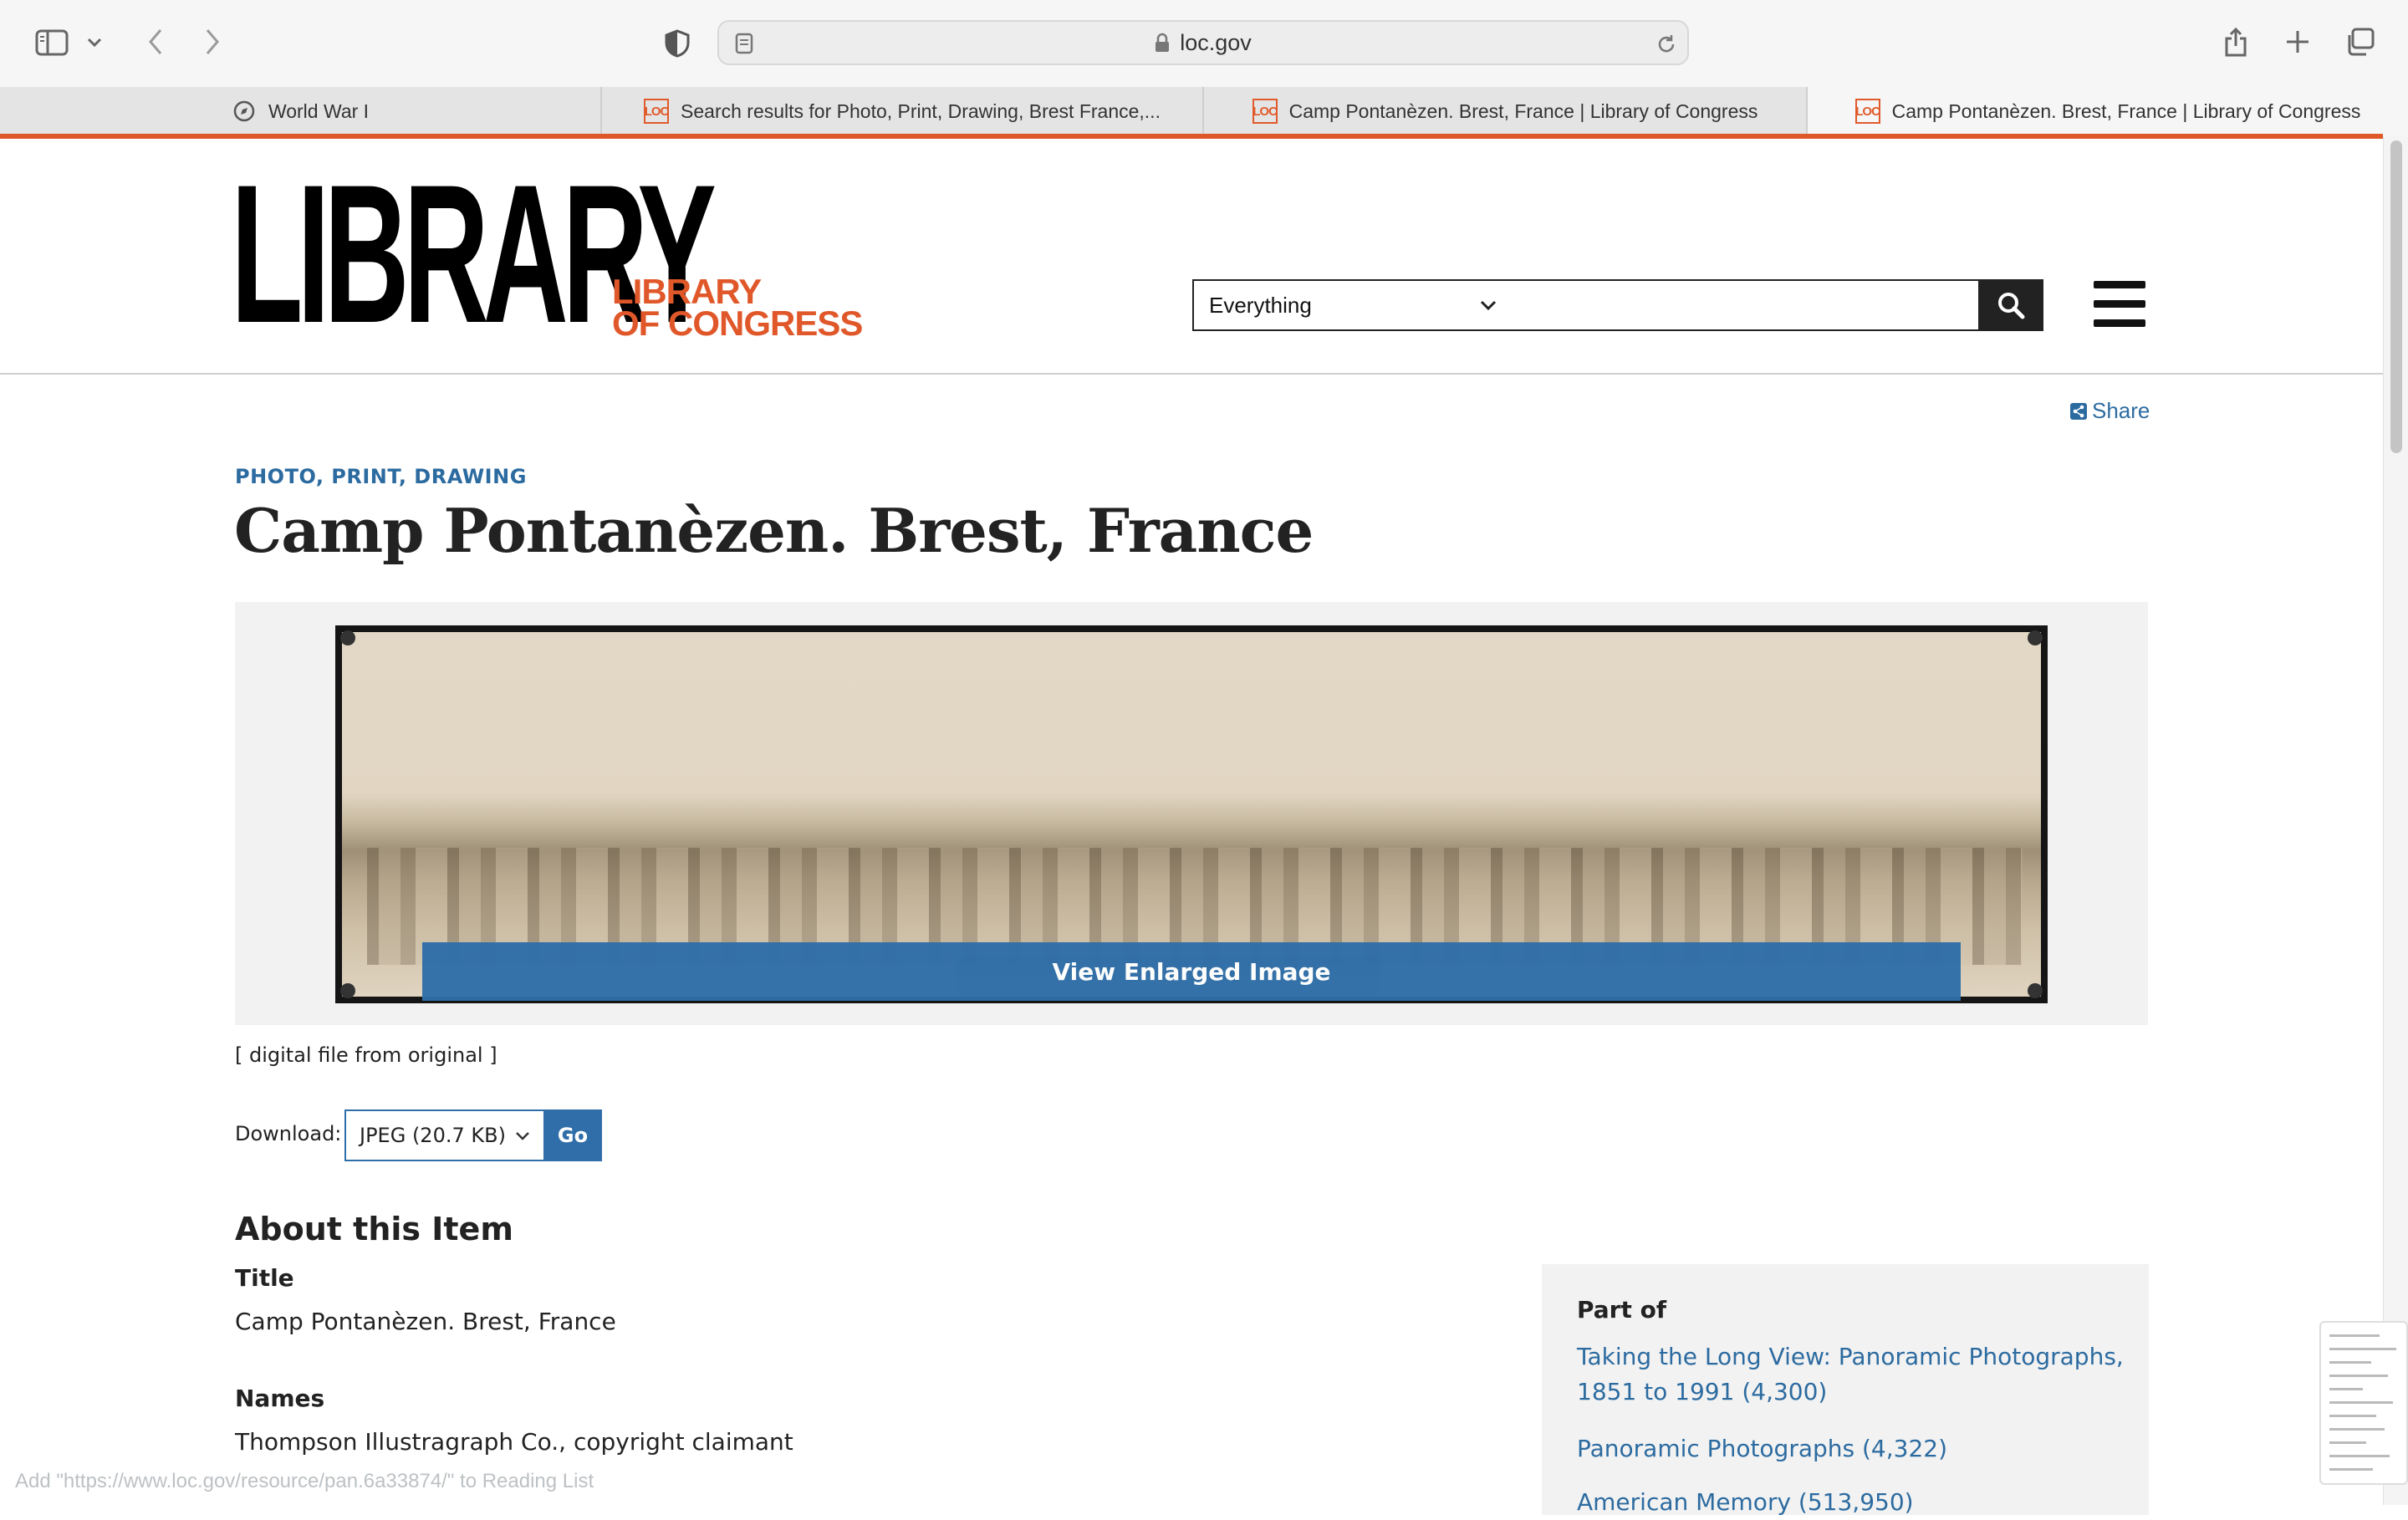 Image resolution: width=2408 pixels, height=1520 pixels. What do you see at coordinates (280, 1398) in the screenshot?
I see `field-label-names: Names` at bounding box center [280, 1398].